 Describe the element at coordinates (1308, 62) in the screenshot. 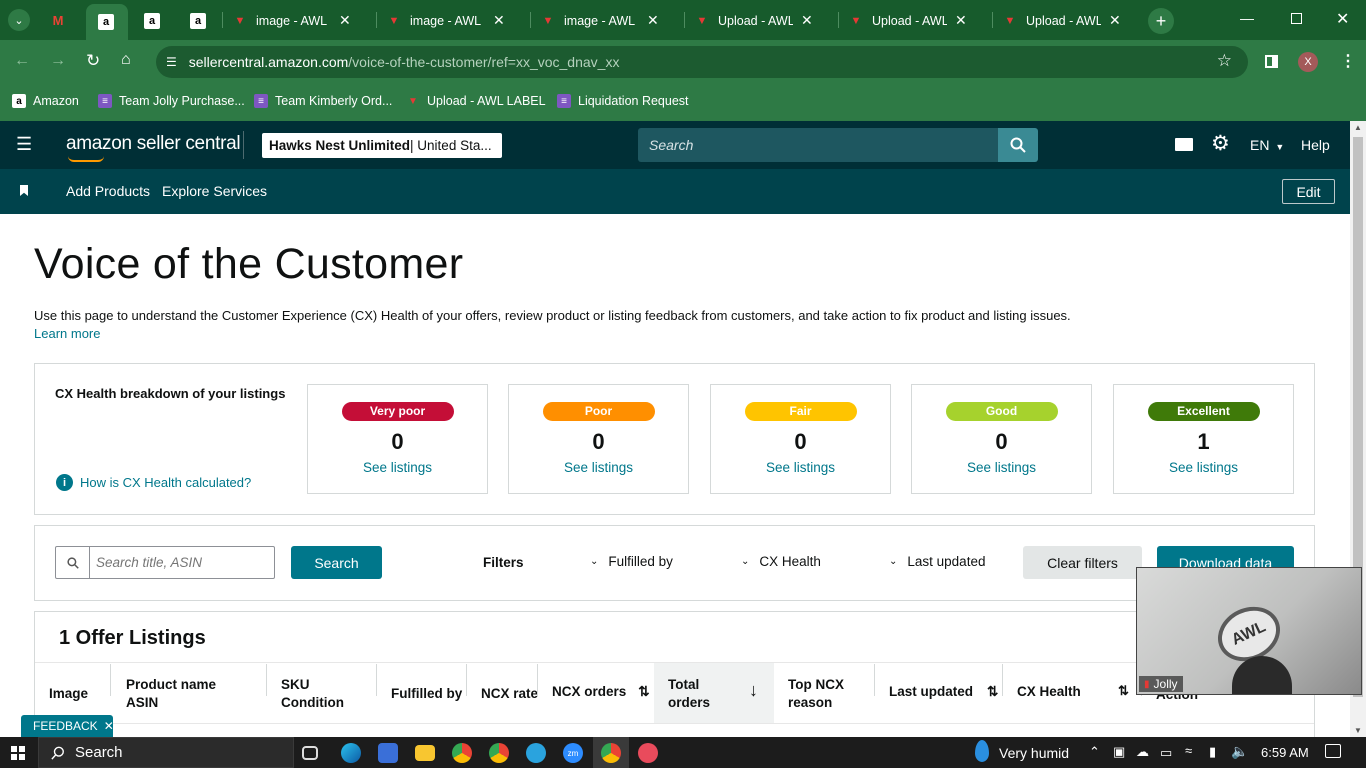

I see `avatar: X` at that location.